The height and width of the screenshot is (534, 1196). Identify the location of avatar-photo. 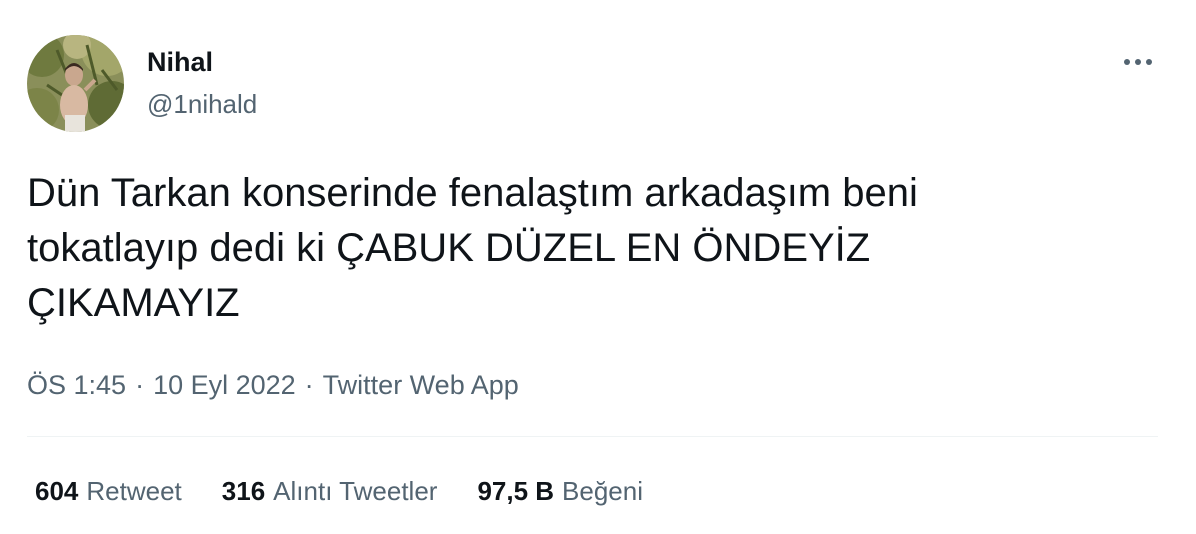
(75, 83).